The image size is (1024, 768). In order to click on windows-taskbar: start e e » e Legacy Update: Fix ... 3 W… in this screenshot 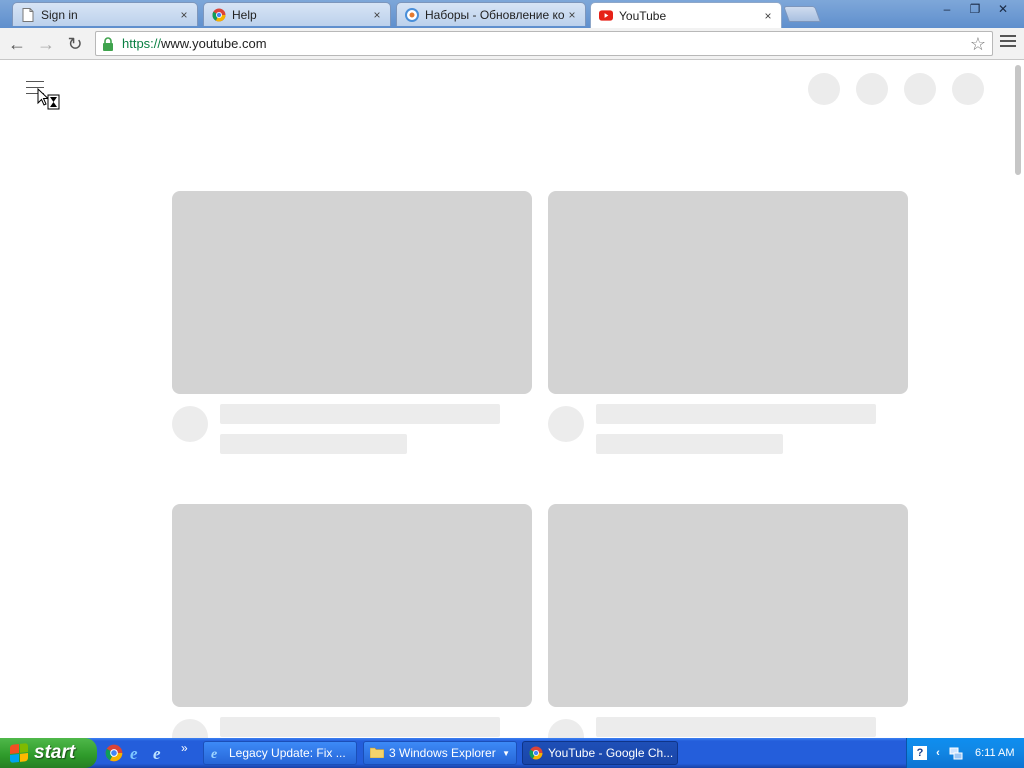, I will do `click(512, 753)`.